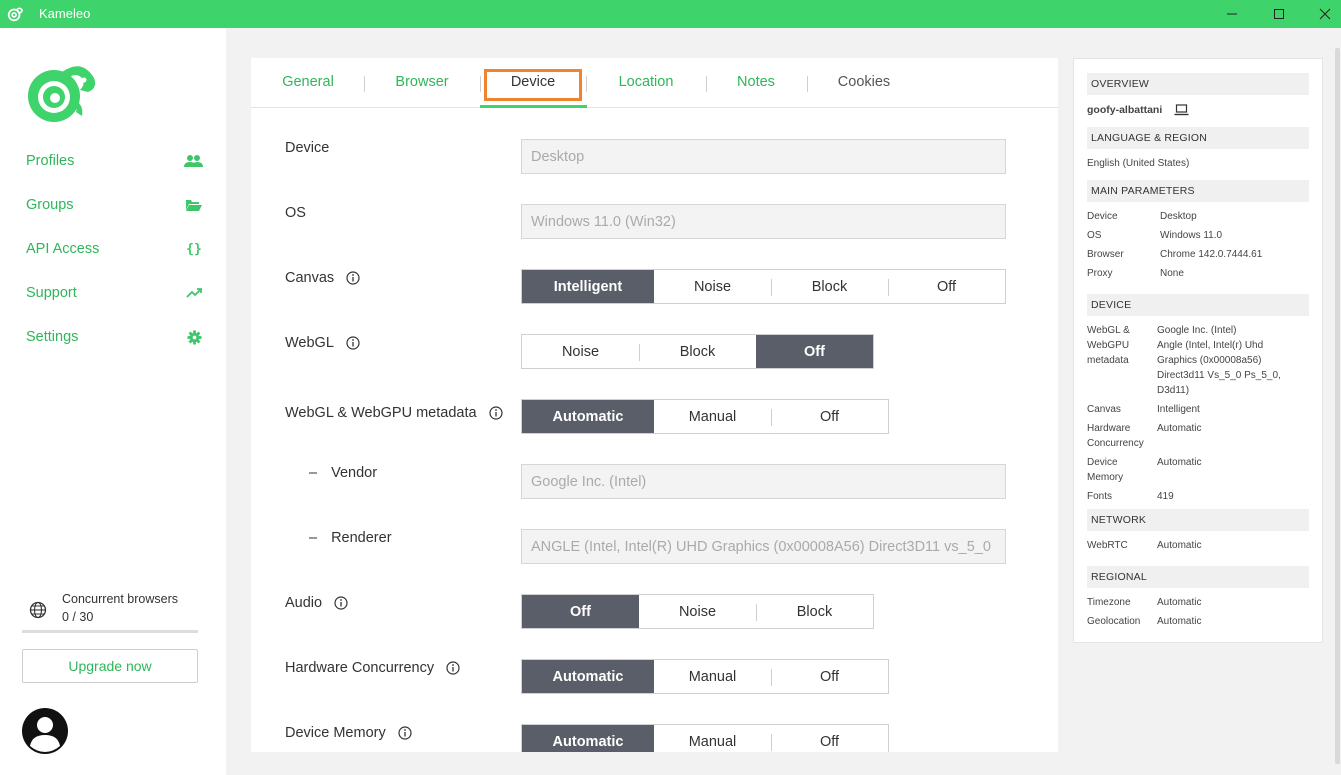 The width and height of the screenshot is (1341, 775). What do you see at coordinates (1173, 390) in the screenshot?
I see `param-value: D3d11)` at bounding box center [1173, 390].